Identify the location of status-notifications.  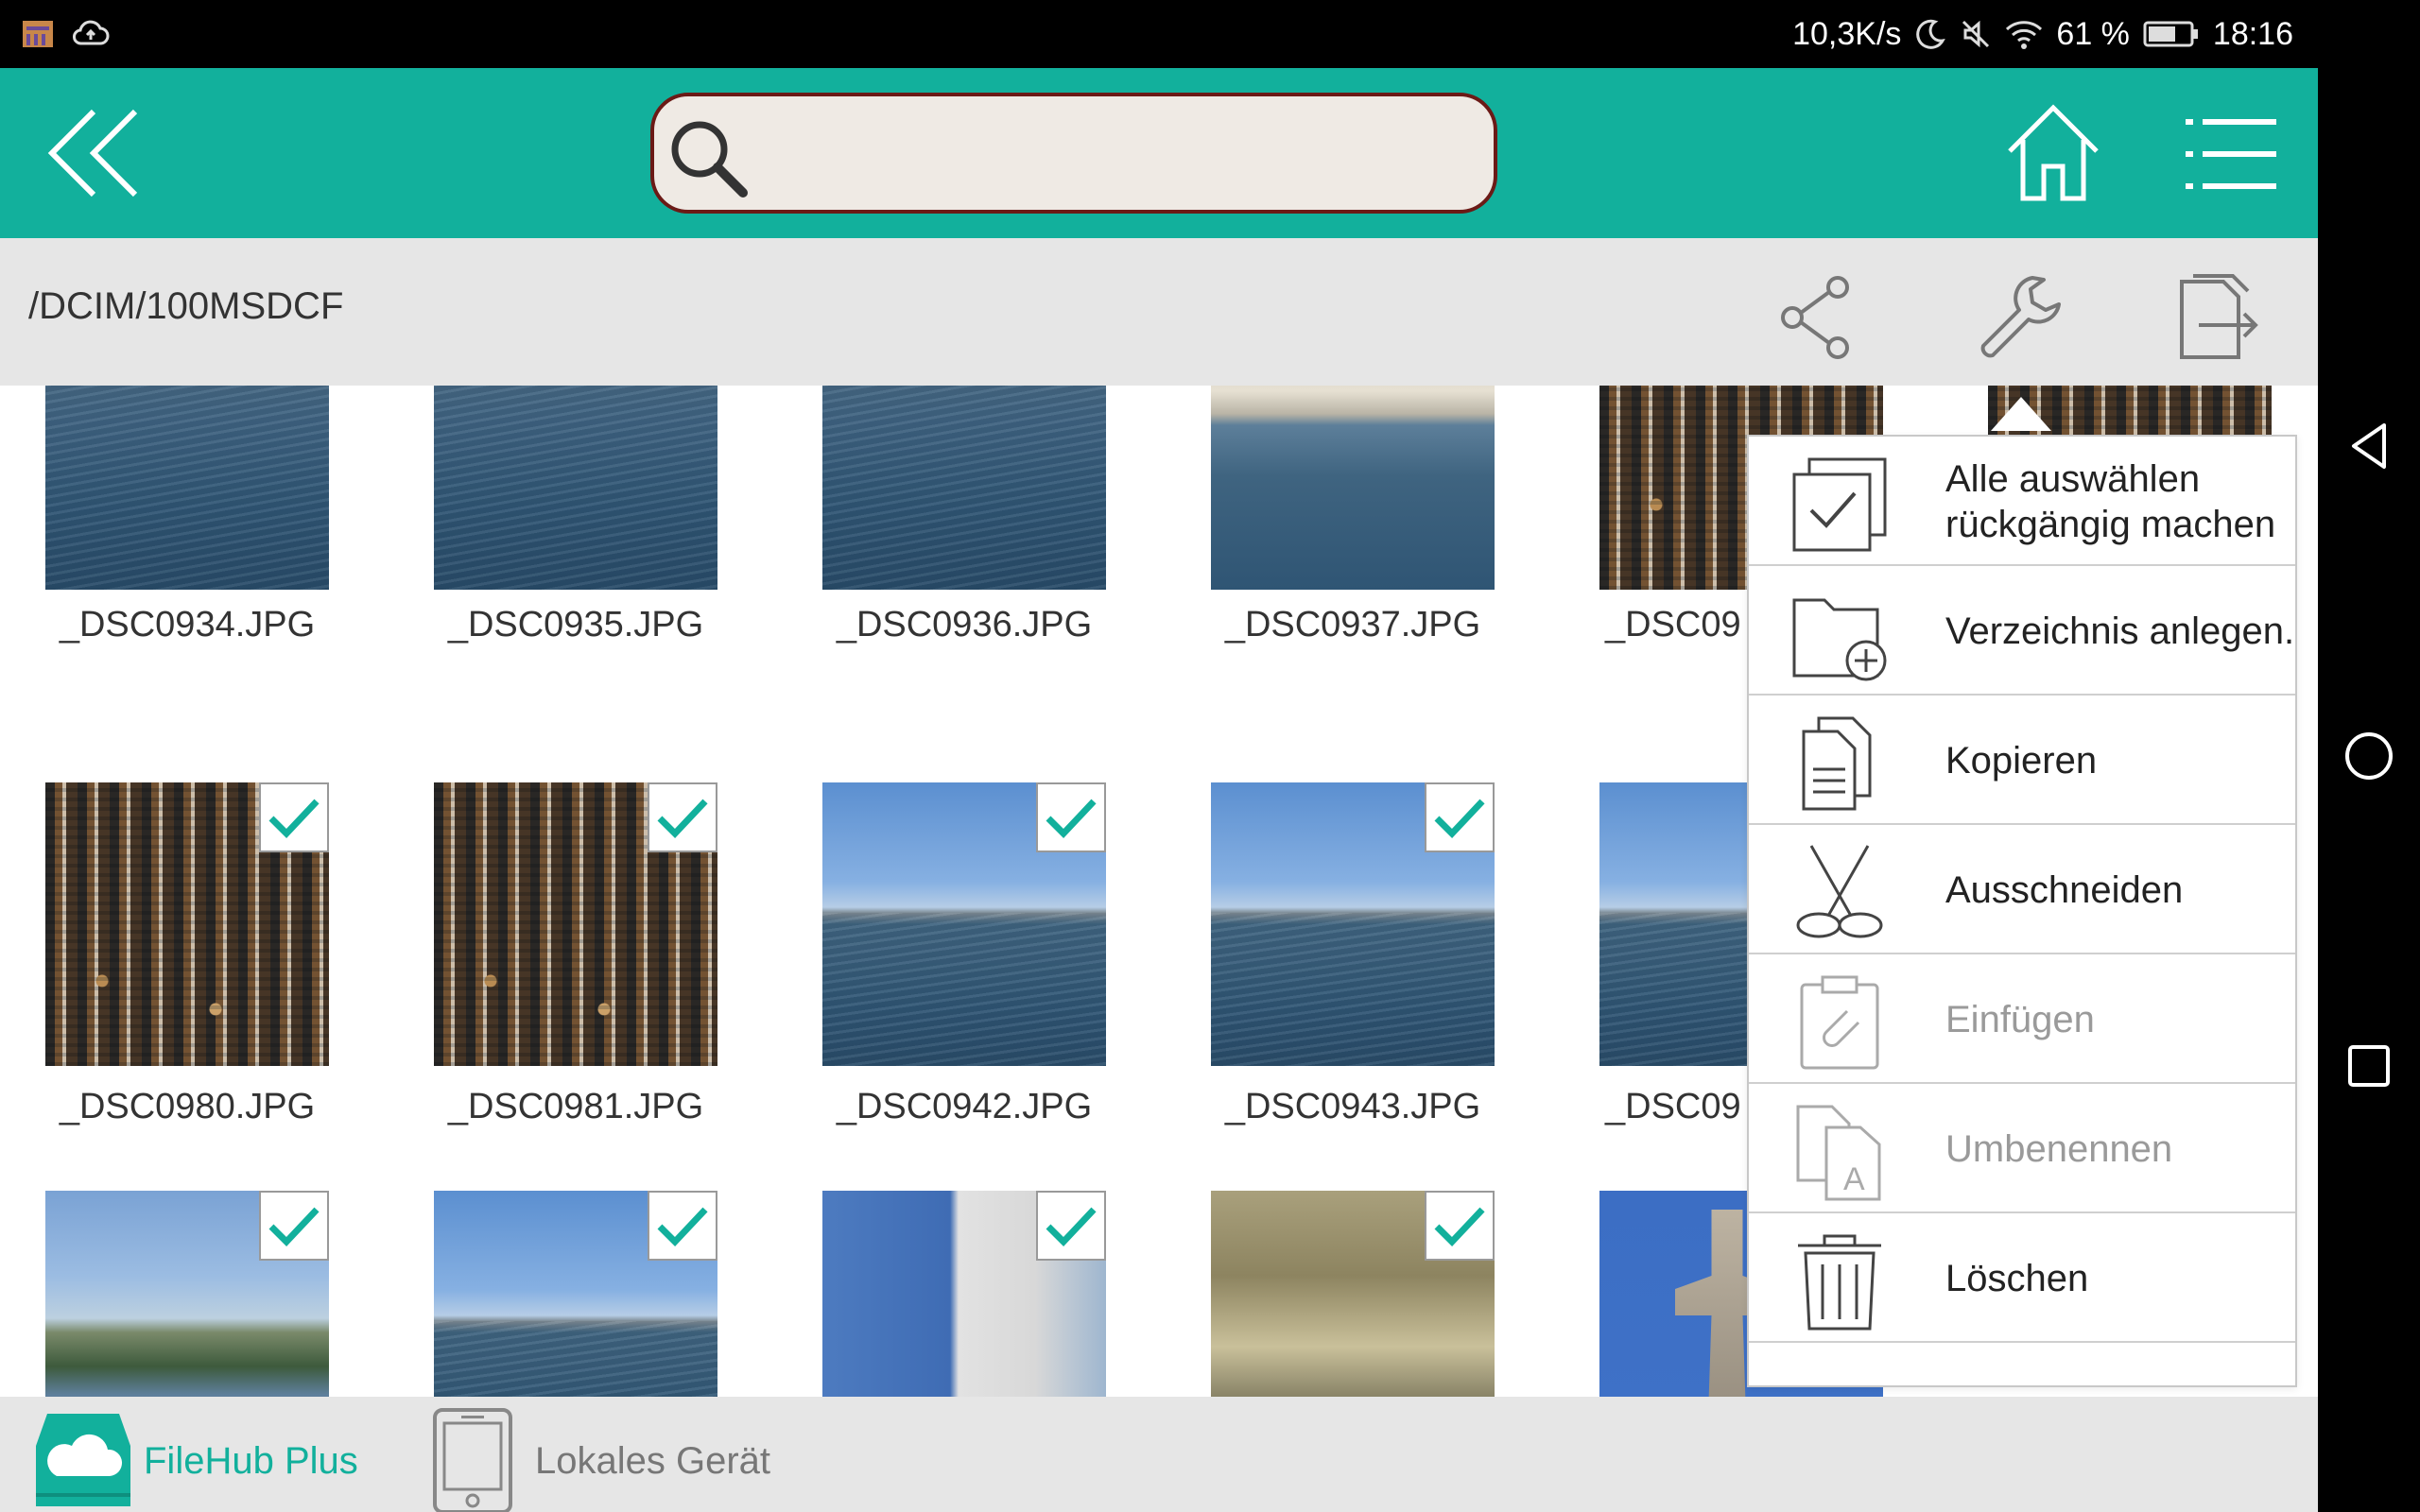
(65, 34).